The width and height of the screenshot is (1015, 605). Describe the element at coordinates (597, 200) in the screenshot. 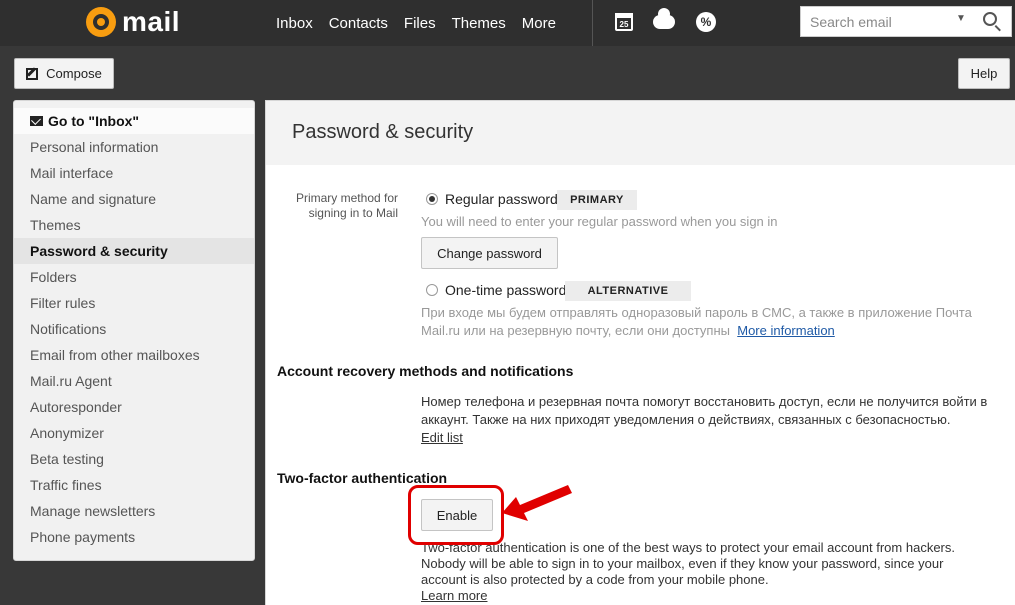

I see `primary-badge: PRIMARY` at that location.